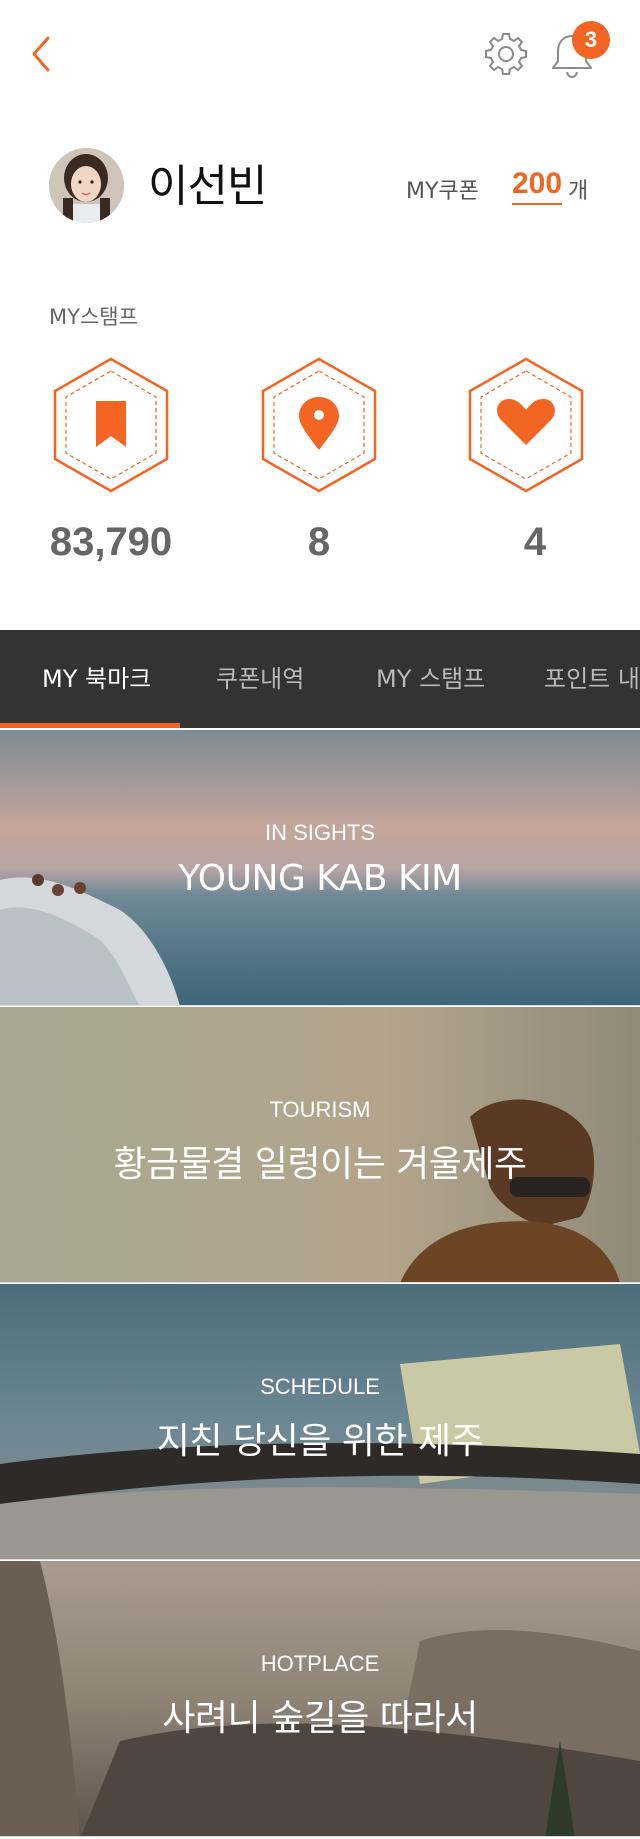 The height and width of the screenshot is (1839, 640). What do you see at coordinates (526, 425) in the screenshot?
I see `heart-icon` at bounding box center [526, 425].